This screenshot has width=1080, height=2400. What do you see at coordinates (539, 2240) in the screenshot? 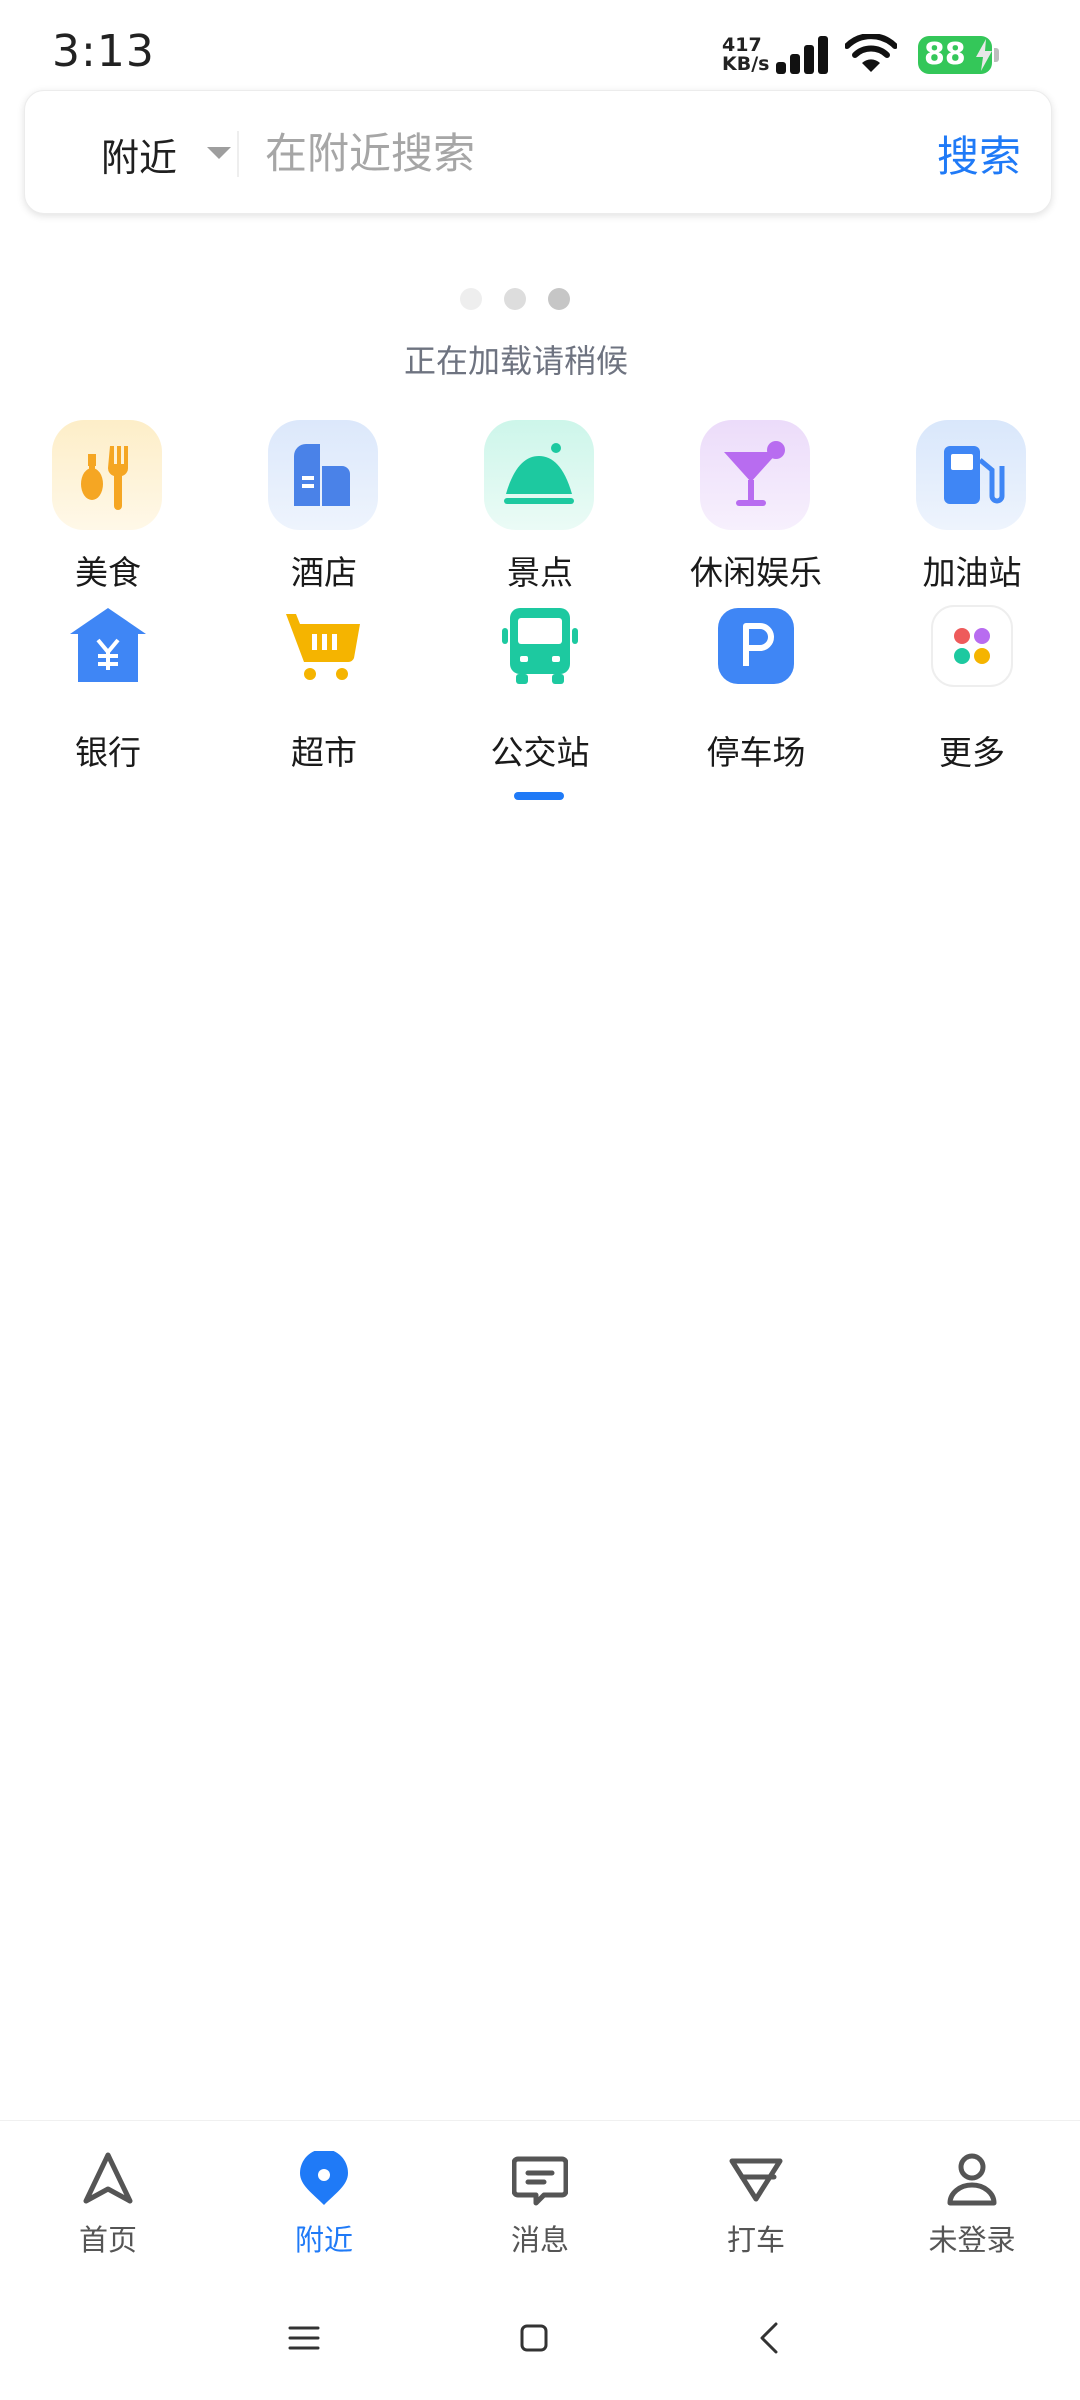
I see `nav-label: 消息` at bounding box center [539, 2240].